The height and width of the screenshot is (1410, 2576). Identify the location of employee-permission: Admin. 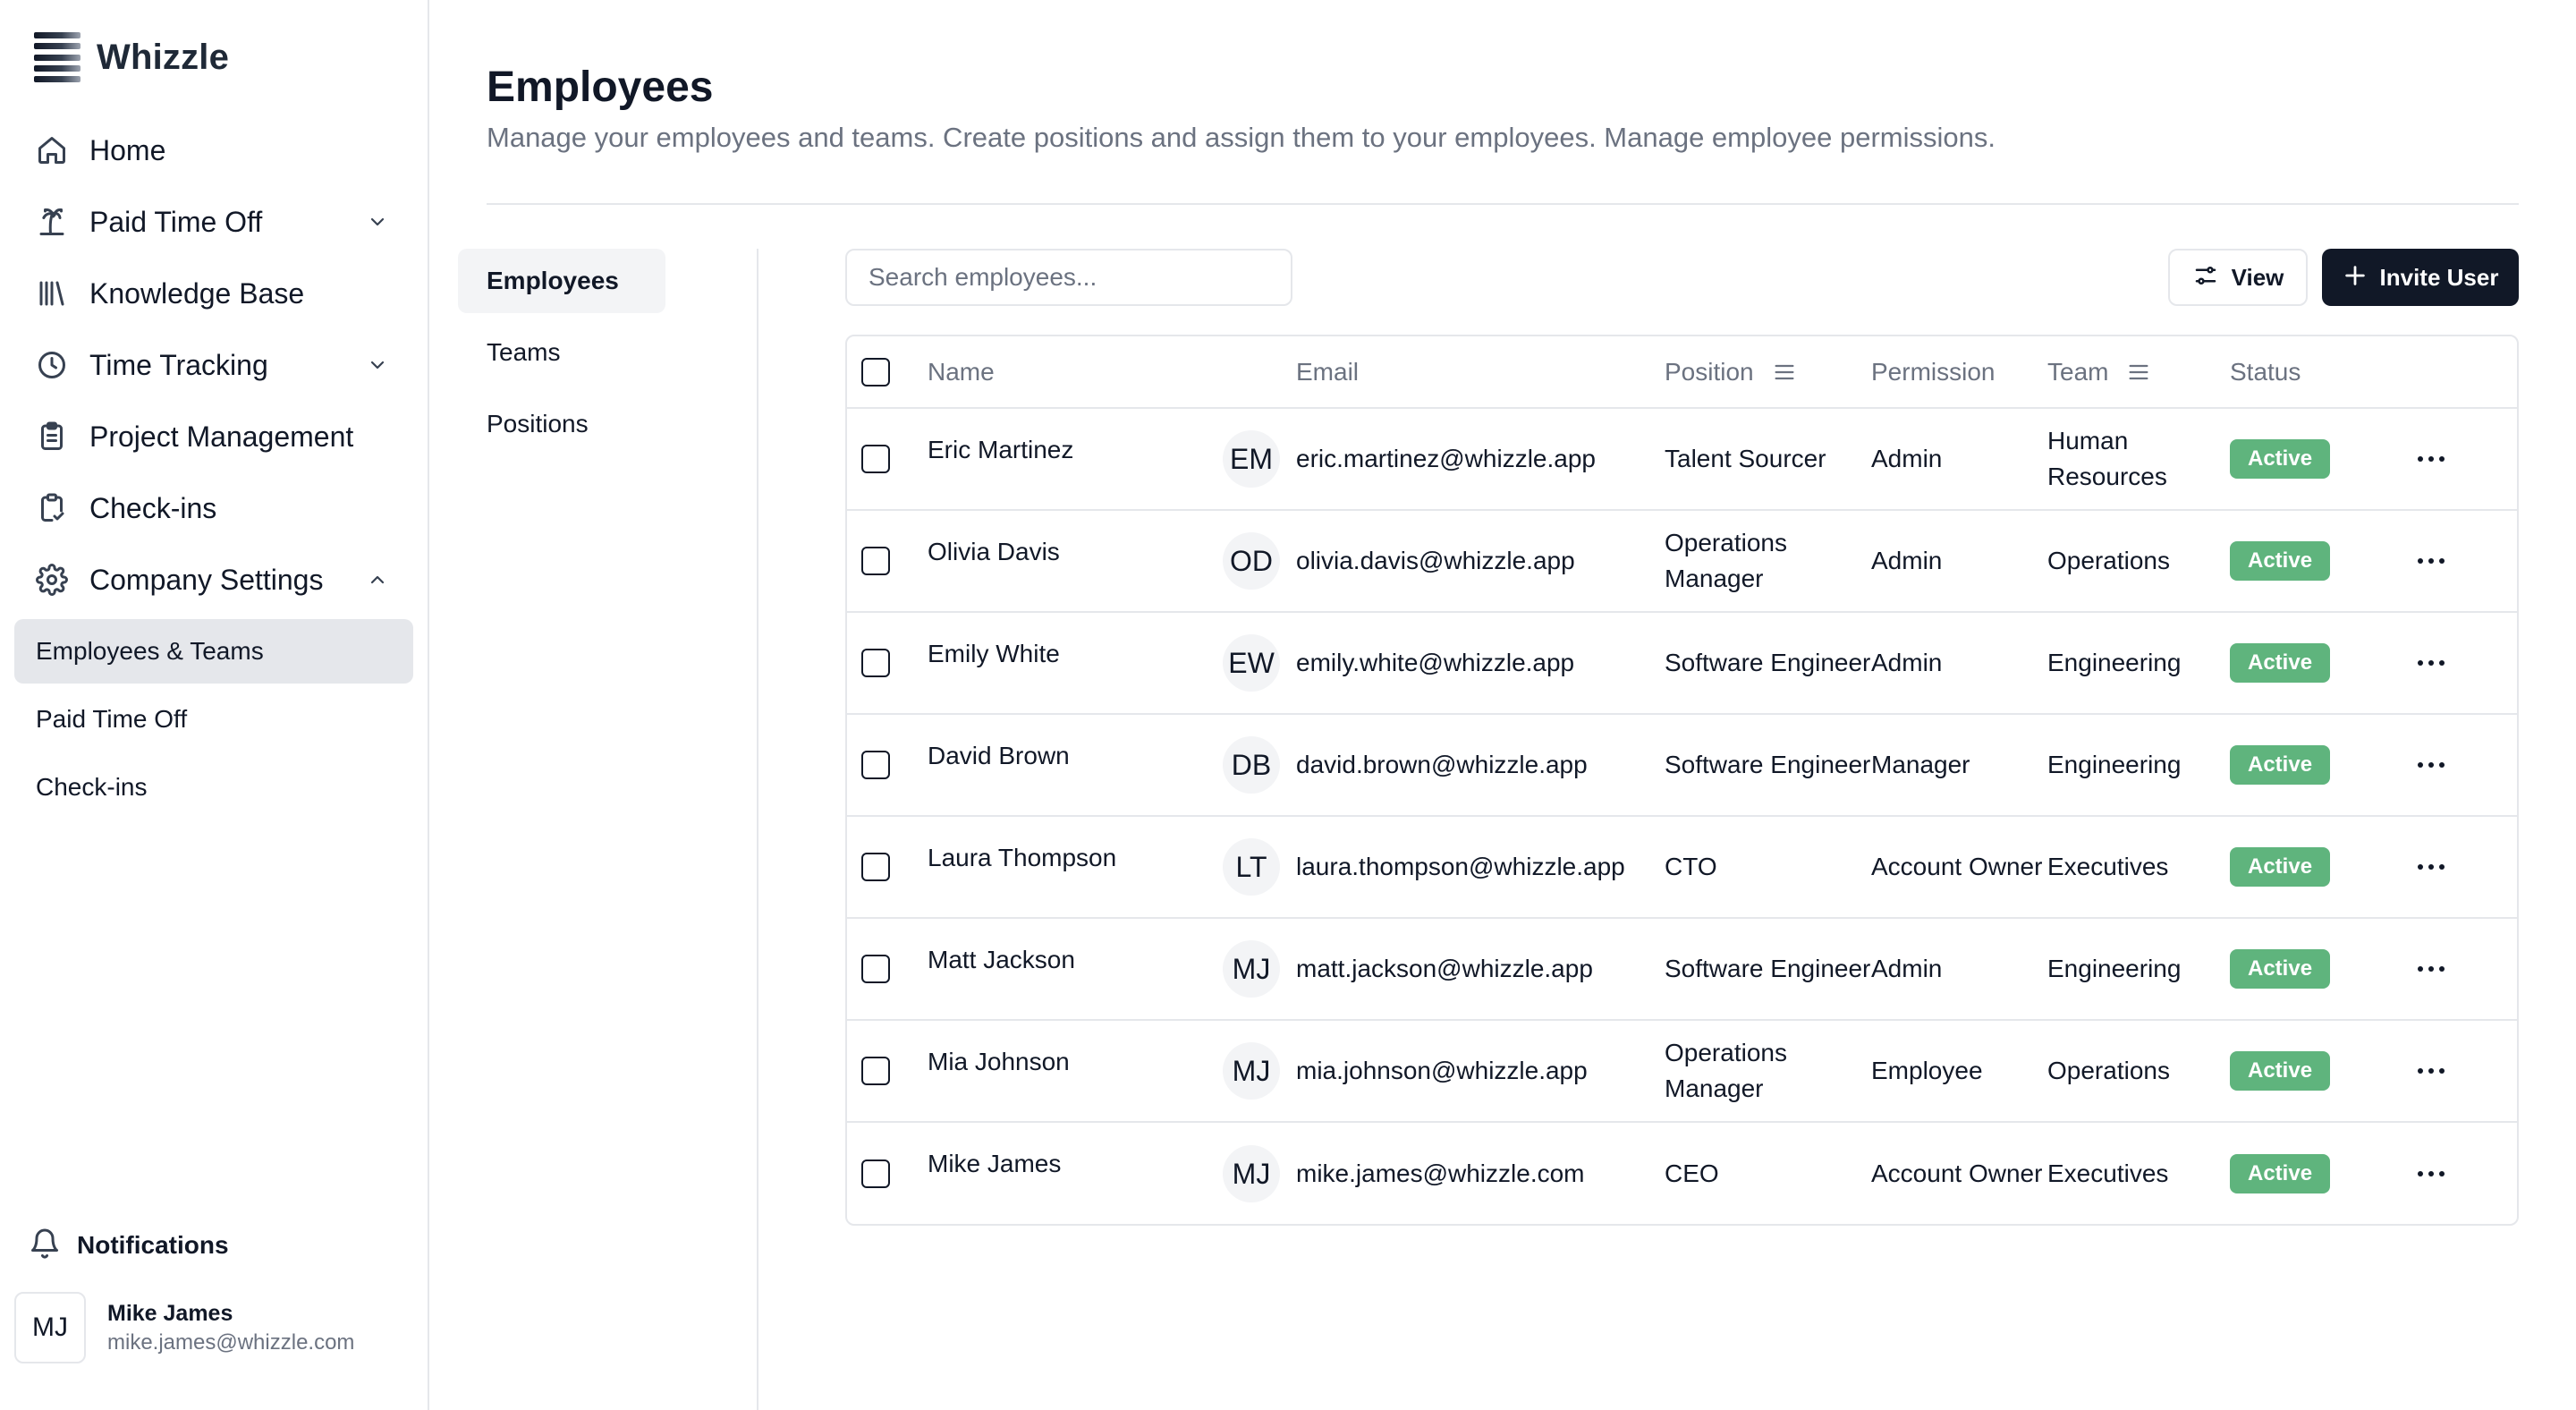
(1959, 664).